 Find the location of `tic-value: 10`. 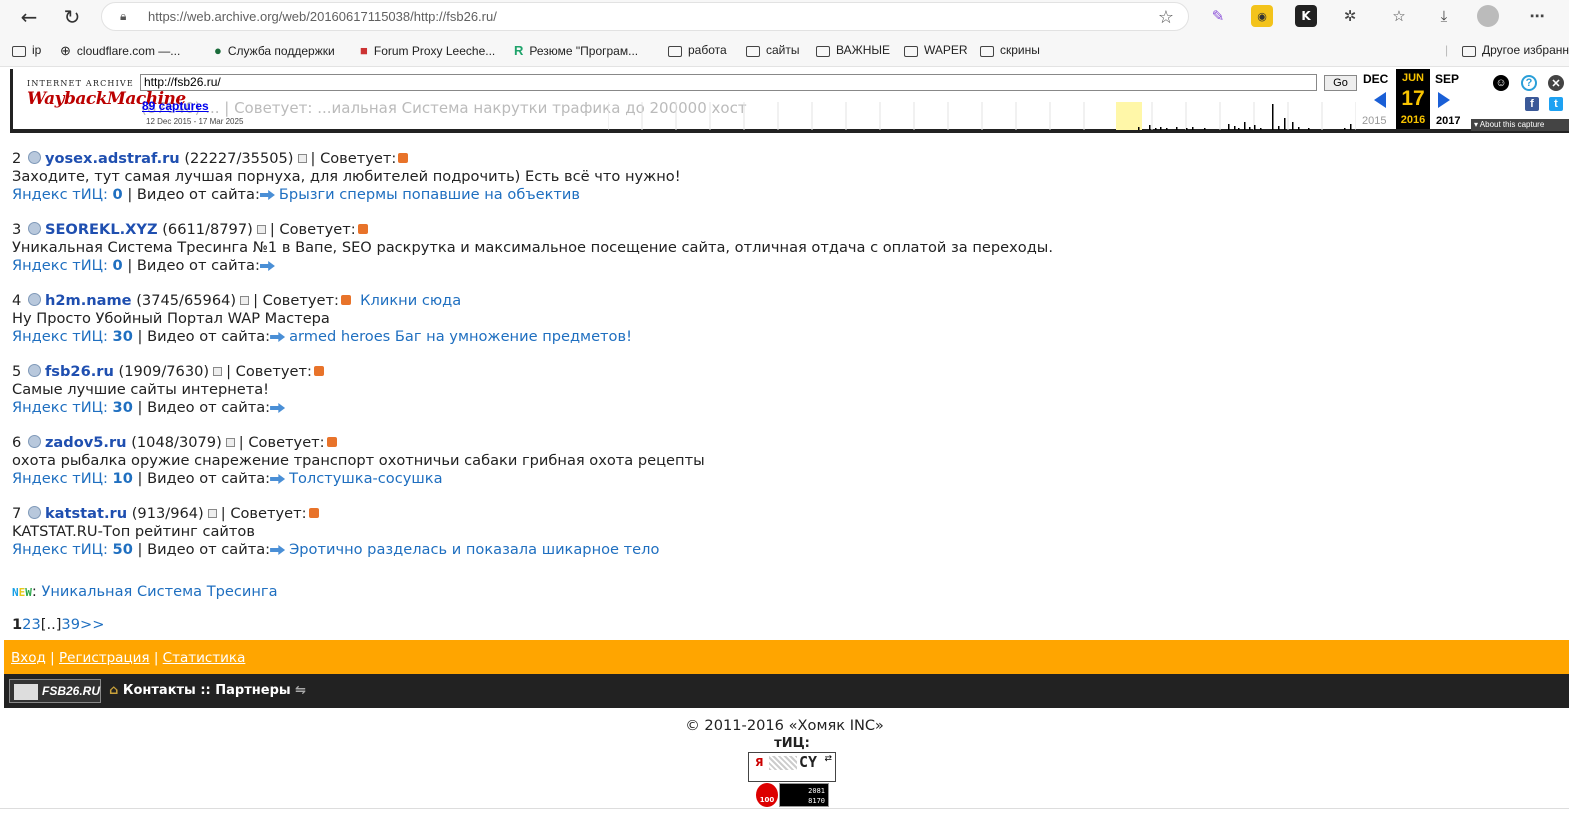

tic-value: 10 is located at coordinates (123, 478).